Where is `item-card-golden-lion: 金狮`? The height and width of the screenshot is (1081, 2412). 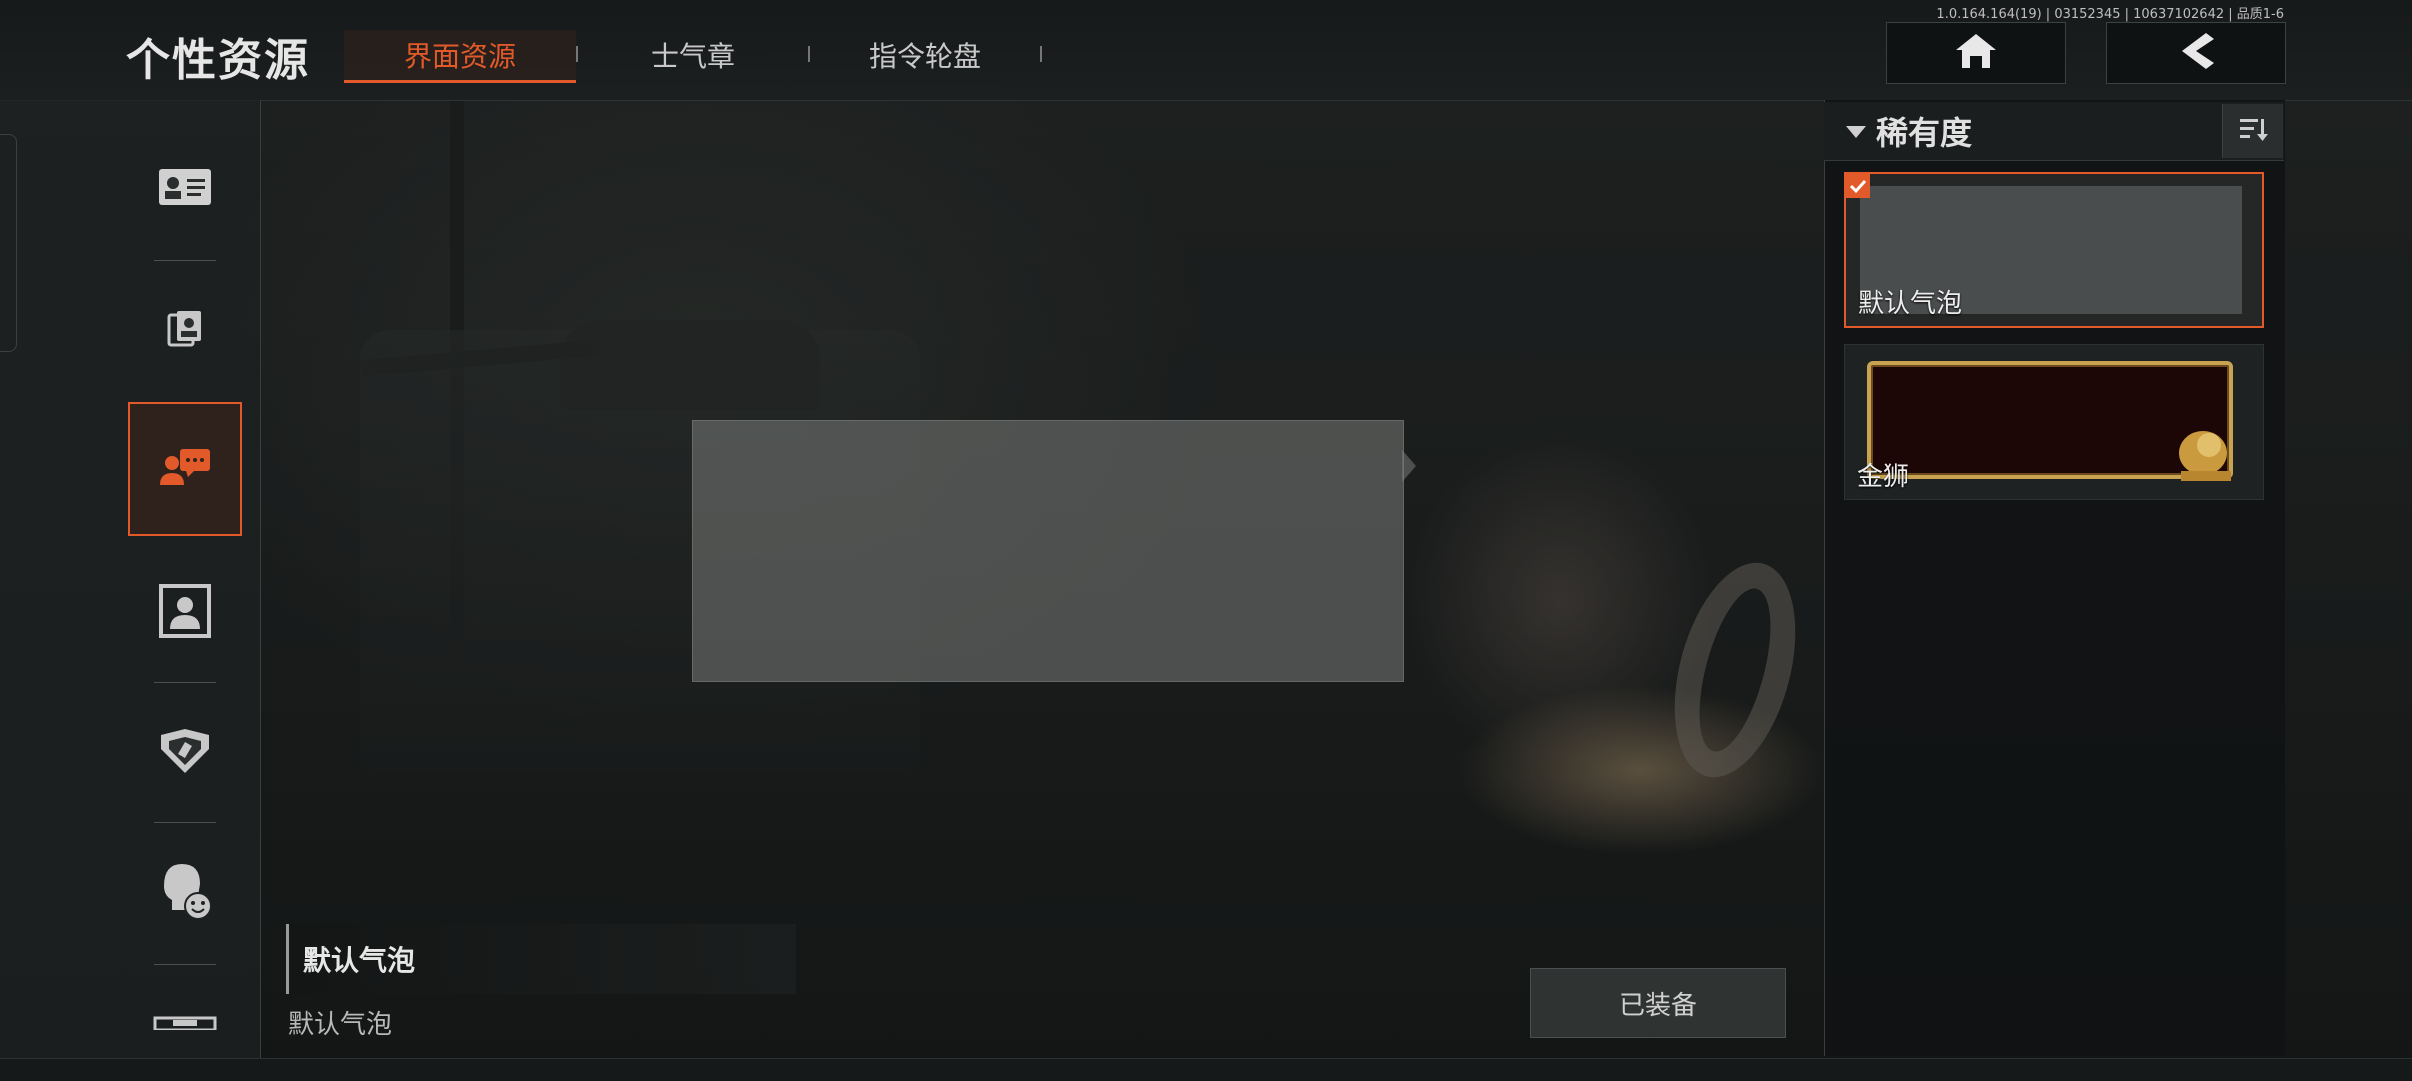 item-card-golden-lion: 金狮 is located at coordinates (2054, 422).